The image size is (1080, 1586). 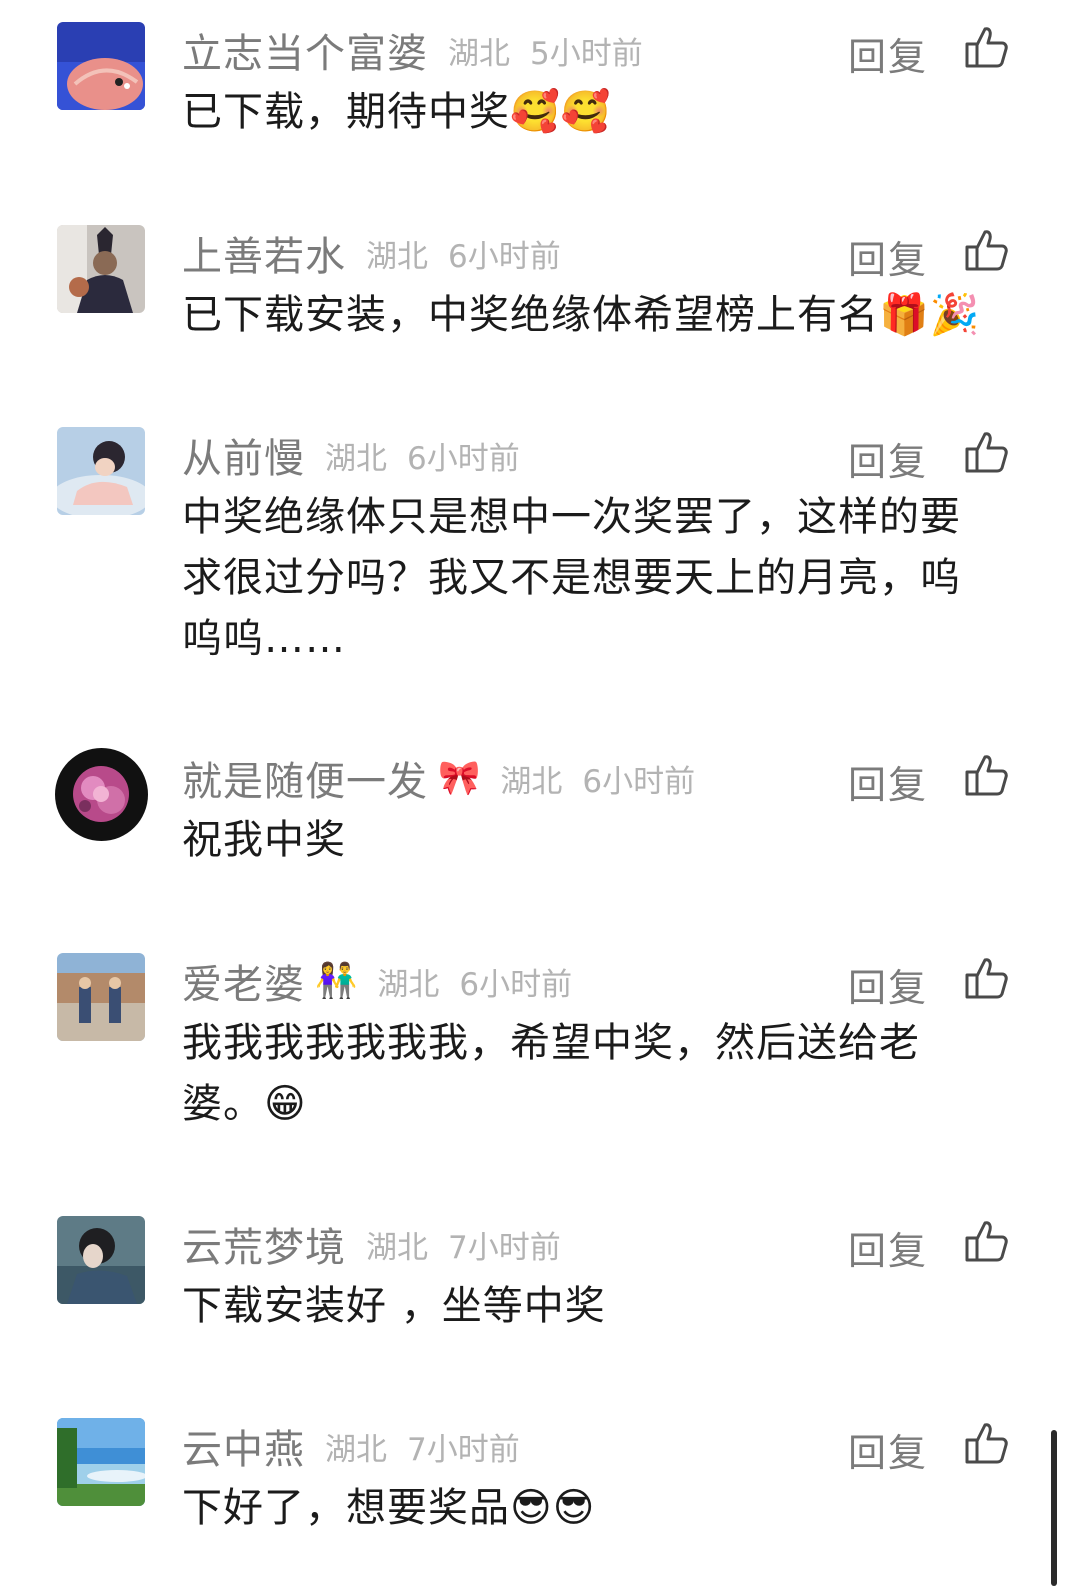 I want to click on username: 立志当个富婆, so click(x=305, y=50).